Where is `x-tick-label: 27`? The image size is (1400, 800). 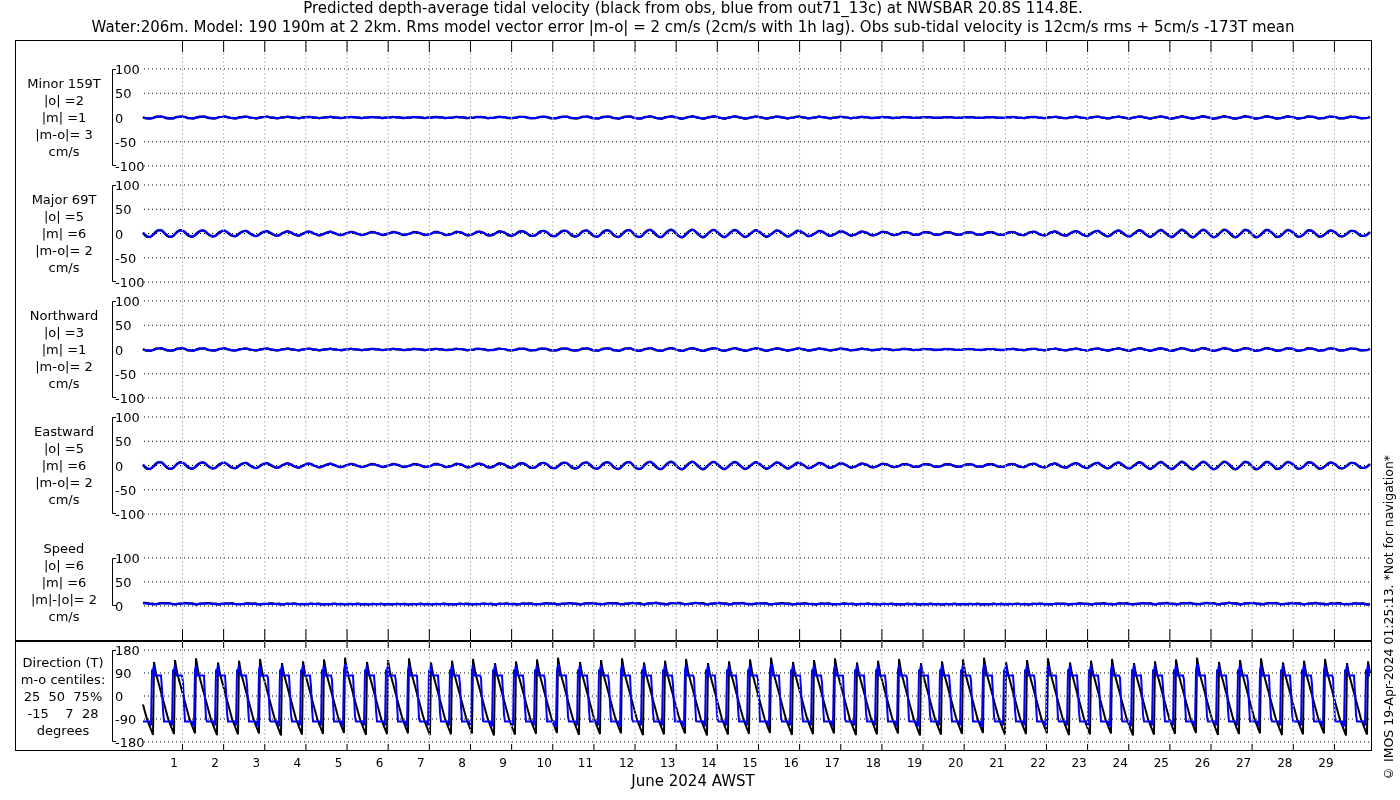
x-tick-label: 27 is located at coordinates (1244, 763).